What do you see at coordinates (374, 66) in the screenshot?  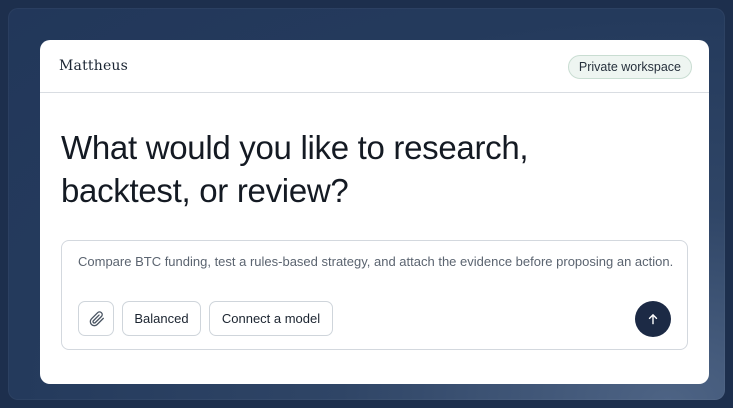 I see `card-header: Mattheus Private workspace` at bounding box center [374, 66].